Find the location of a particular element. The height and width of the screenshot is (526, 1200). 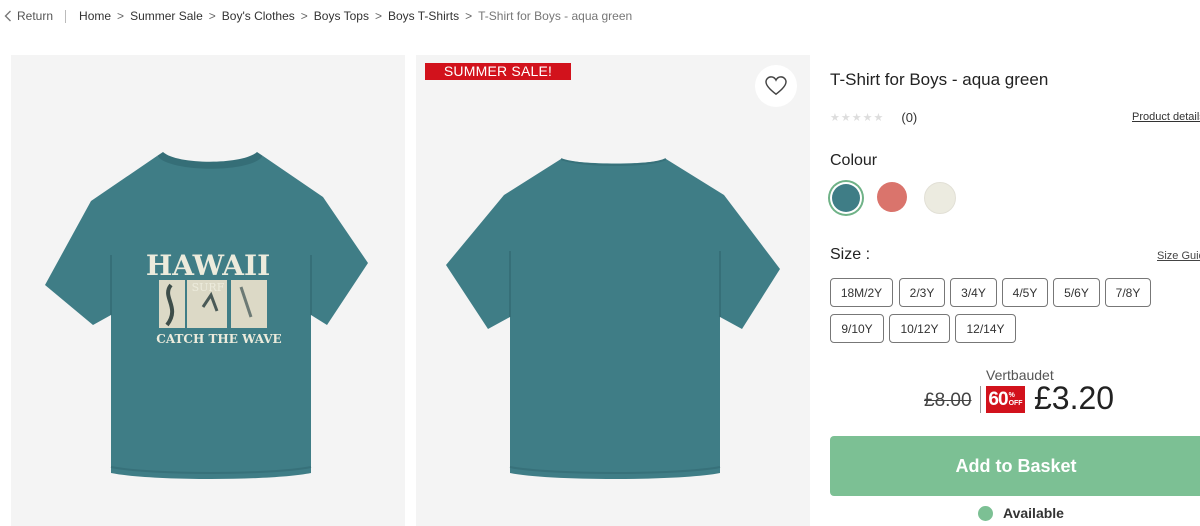

shirt-print-tagline: CATCH THE WAVE is located at coordinates (218, 339).